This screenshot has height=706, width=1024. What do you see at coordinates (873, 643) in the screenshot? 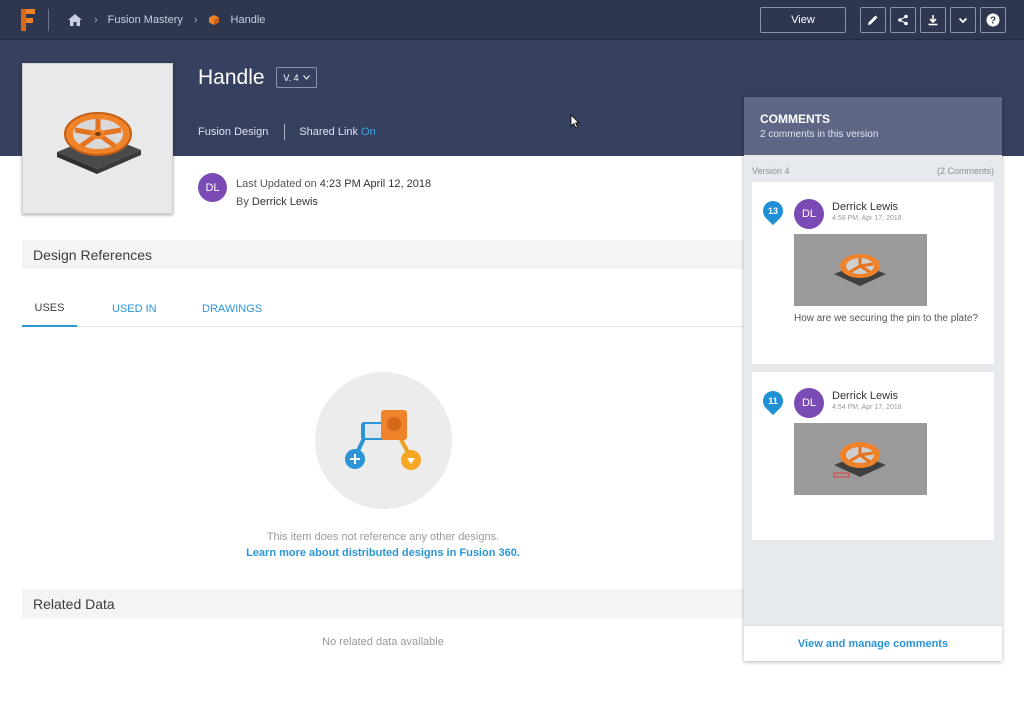
I see `view-manage-comments-link: View and manage comments` at bounding box center [873, 643].